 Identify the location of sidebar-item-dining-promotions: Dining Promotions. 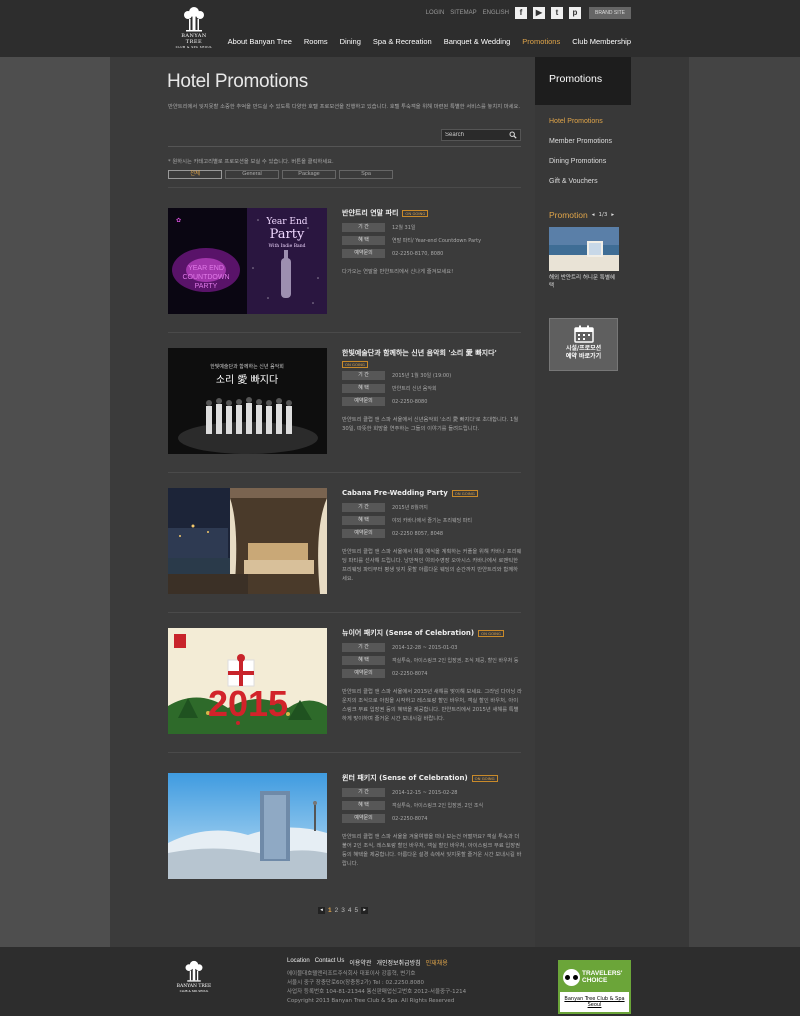
(580, 168).